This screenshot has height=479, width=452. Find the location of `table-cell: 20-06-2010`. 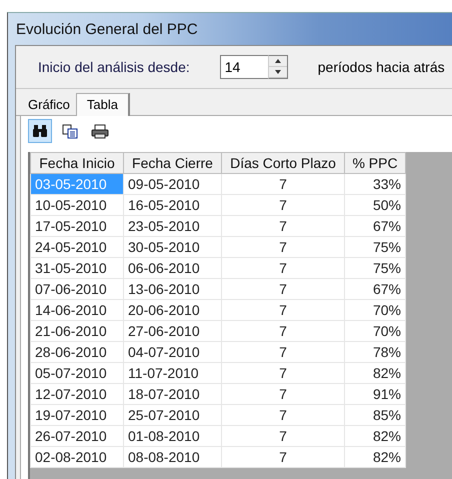

table-cell: 20-06-2010 is located at coordinates (173, 310).